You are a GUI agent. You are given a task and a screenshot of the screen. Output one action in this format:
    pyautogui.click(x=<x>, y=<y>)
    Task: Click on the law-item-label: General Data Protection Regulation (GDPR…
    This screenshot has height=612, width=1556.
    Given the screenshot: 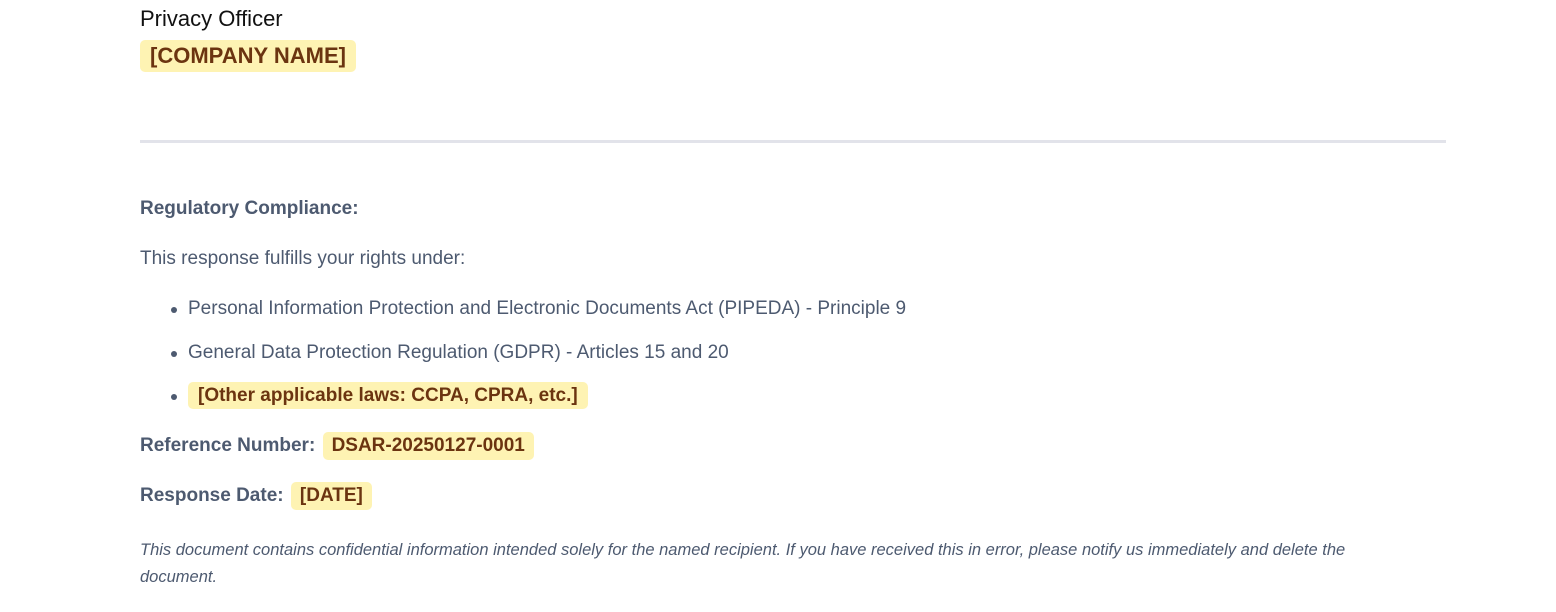 What is the action you would take?
    pyautogui.click(x=458, y=352)
    